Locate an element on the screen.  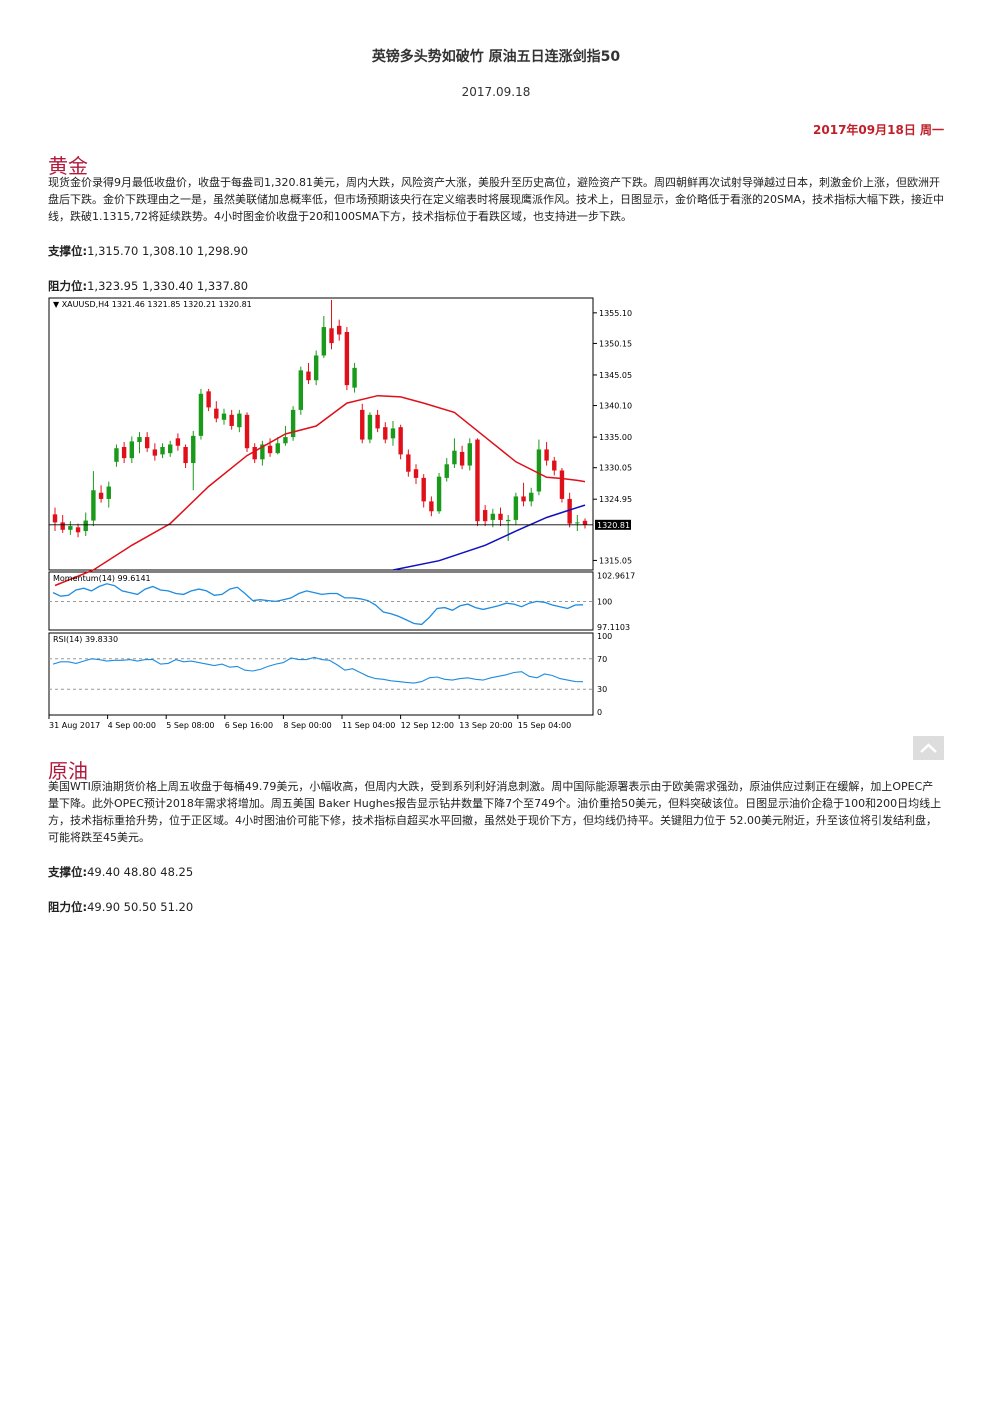
x-tick-label: 5 Sep 08:00 is located at coordinates (190, 725).